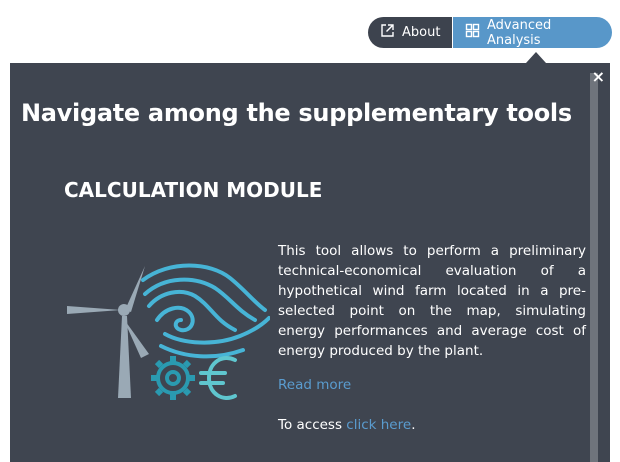  What do you see at coordinates (536, 57) in the screenshot?
I see `popover-pointer` at bounding box center [536, 57].